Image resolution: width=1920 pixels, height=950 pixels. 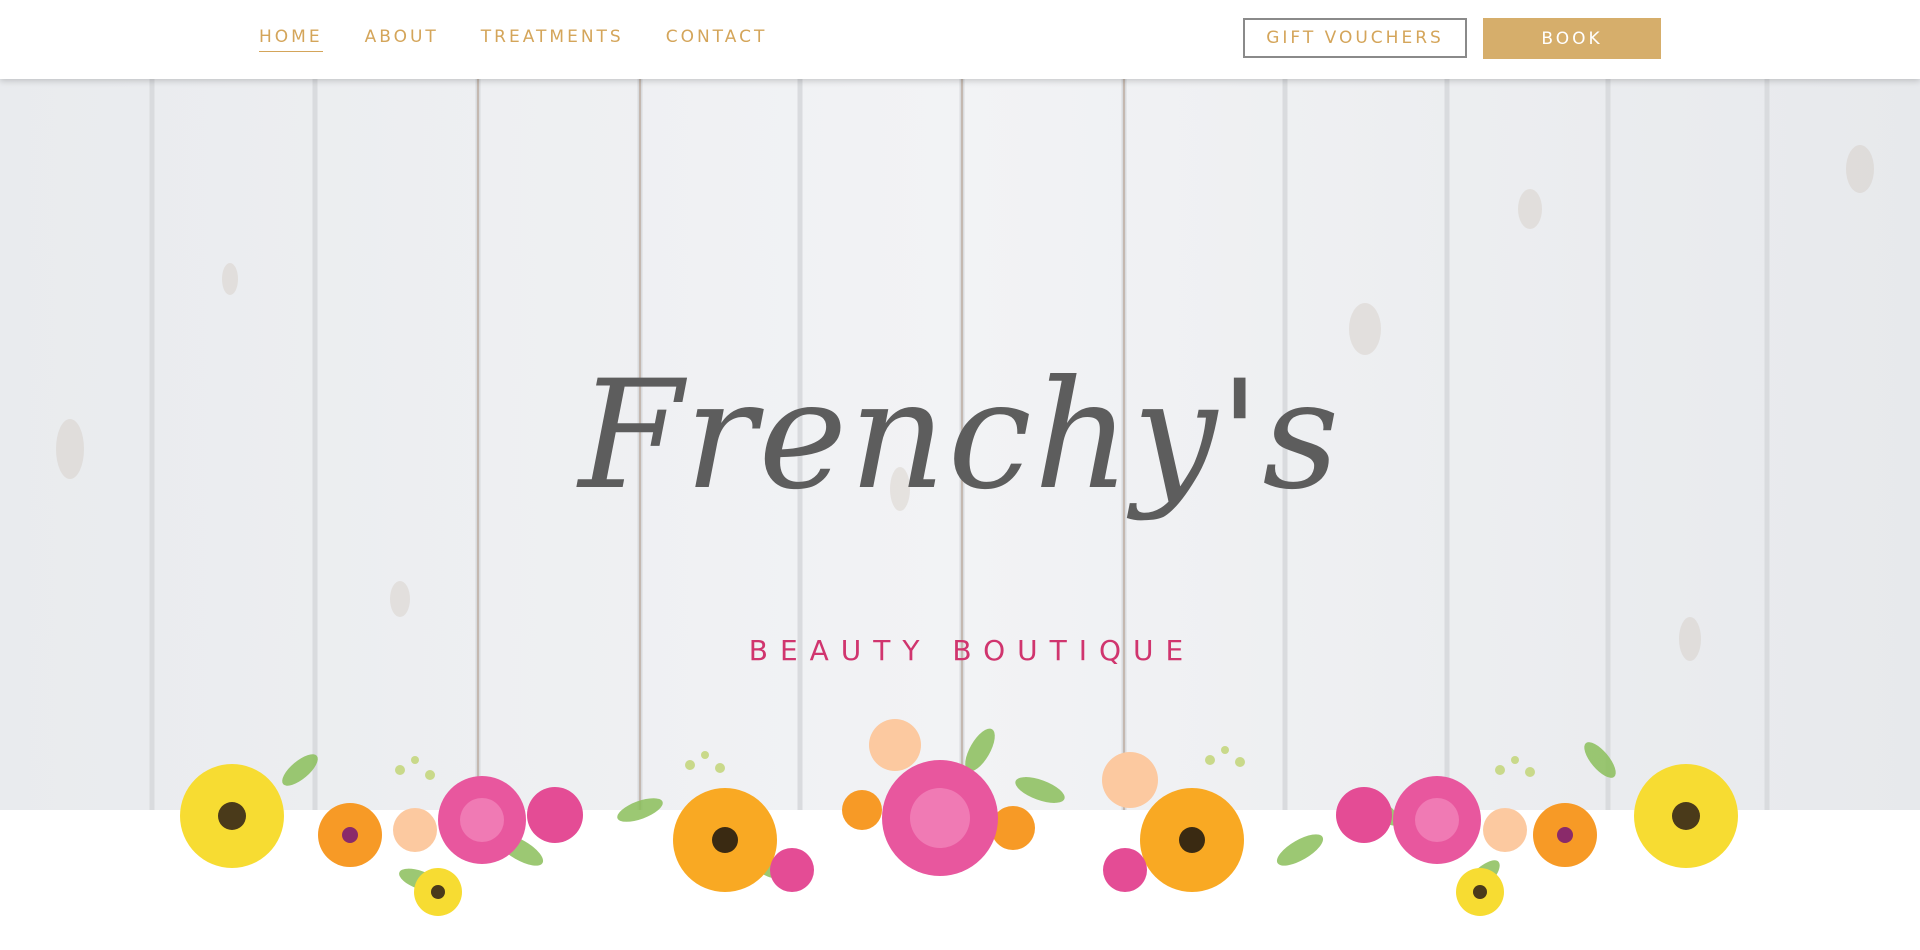 What do you see at coordinates (972, 650) in the screenshot?
I see `logo-subtitle: BEAUTY BOUTIQUE` at bounding box center [972, 650].